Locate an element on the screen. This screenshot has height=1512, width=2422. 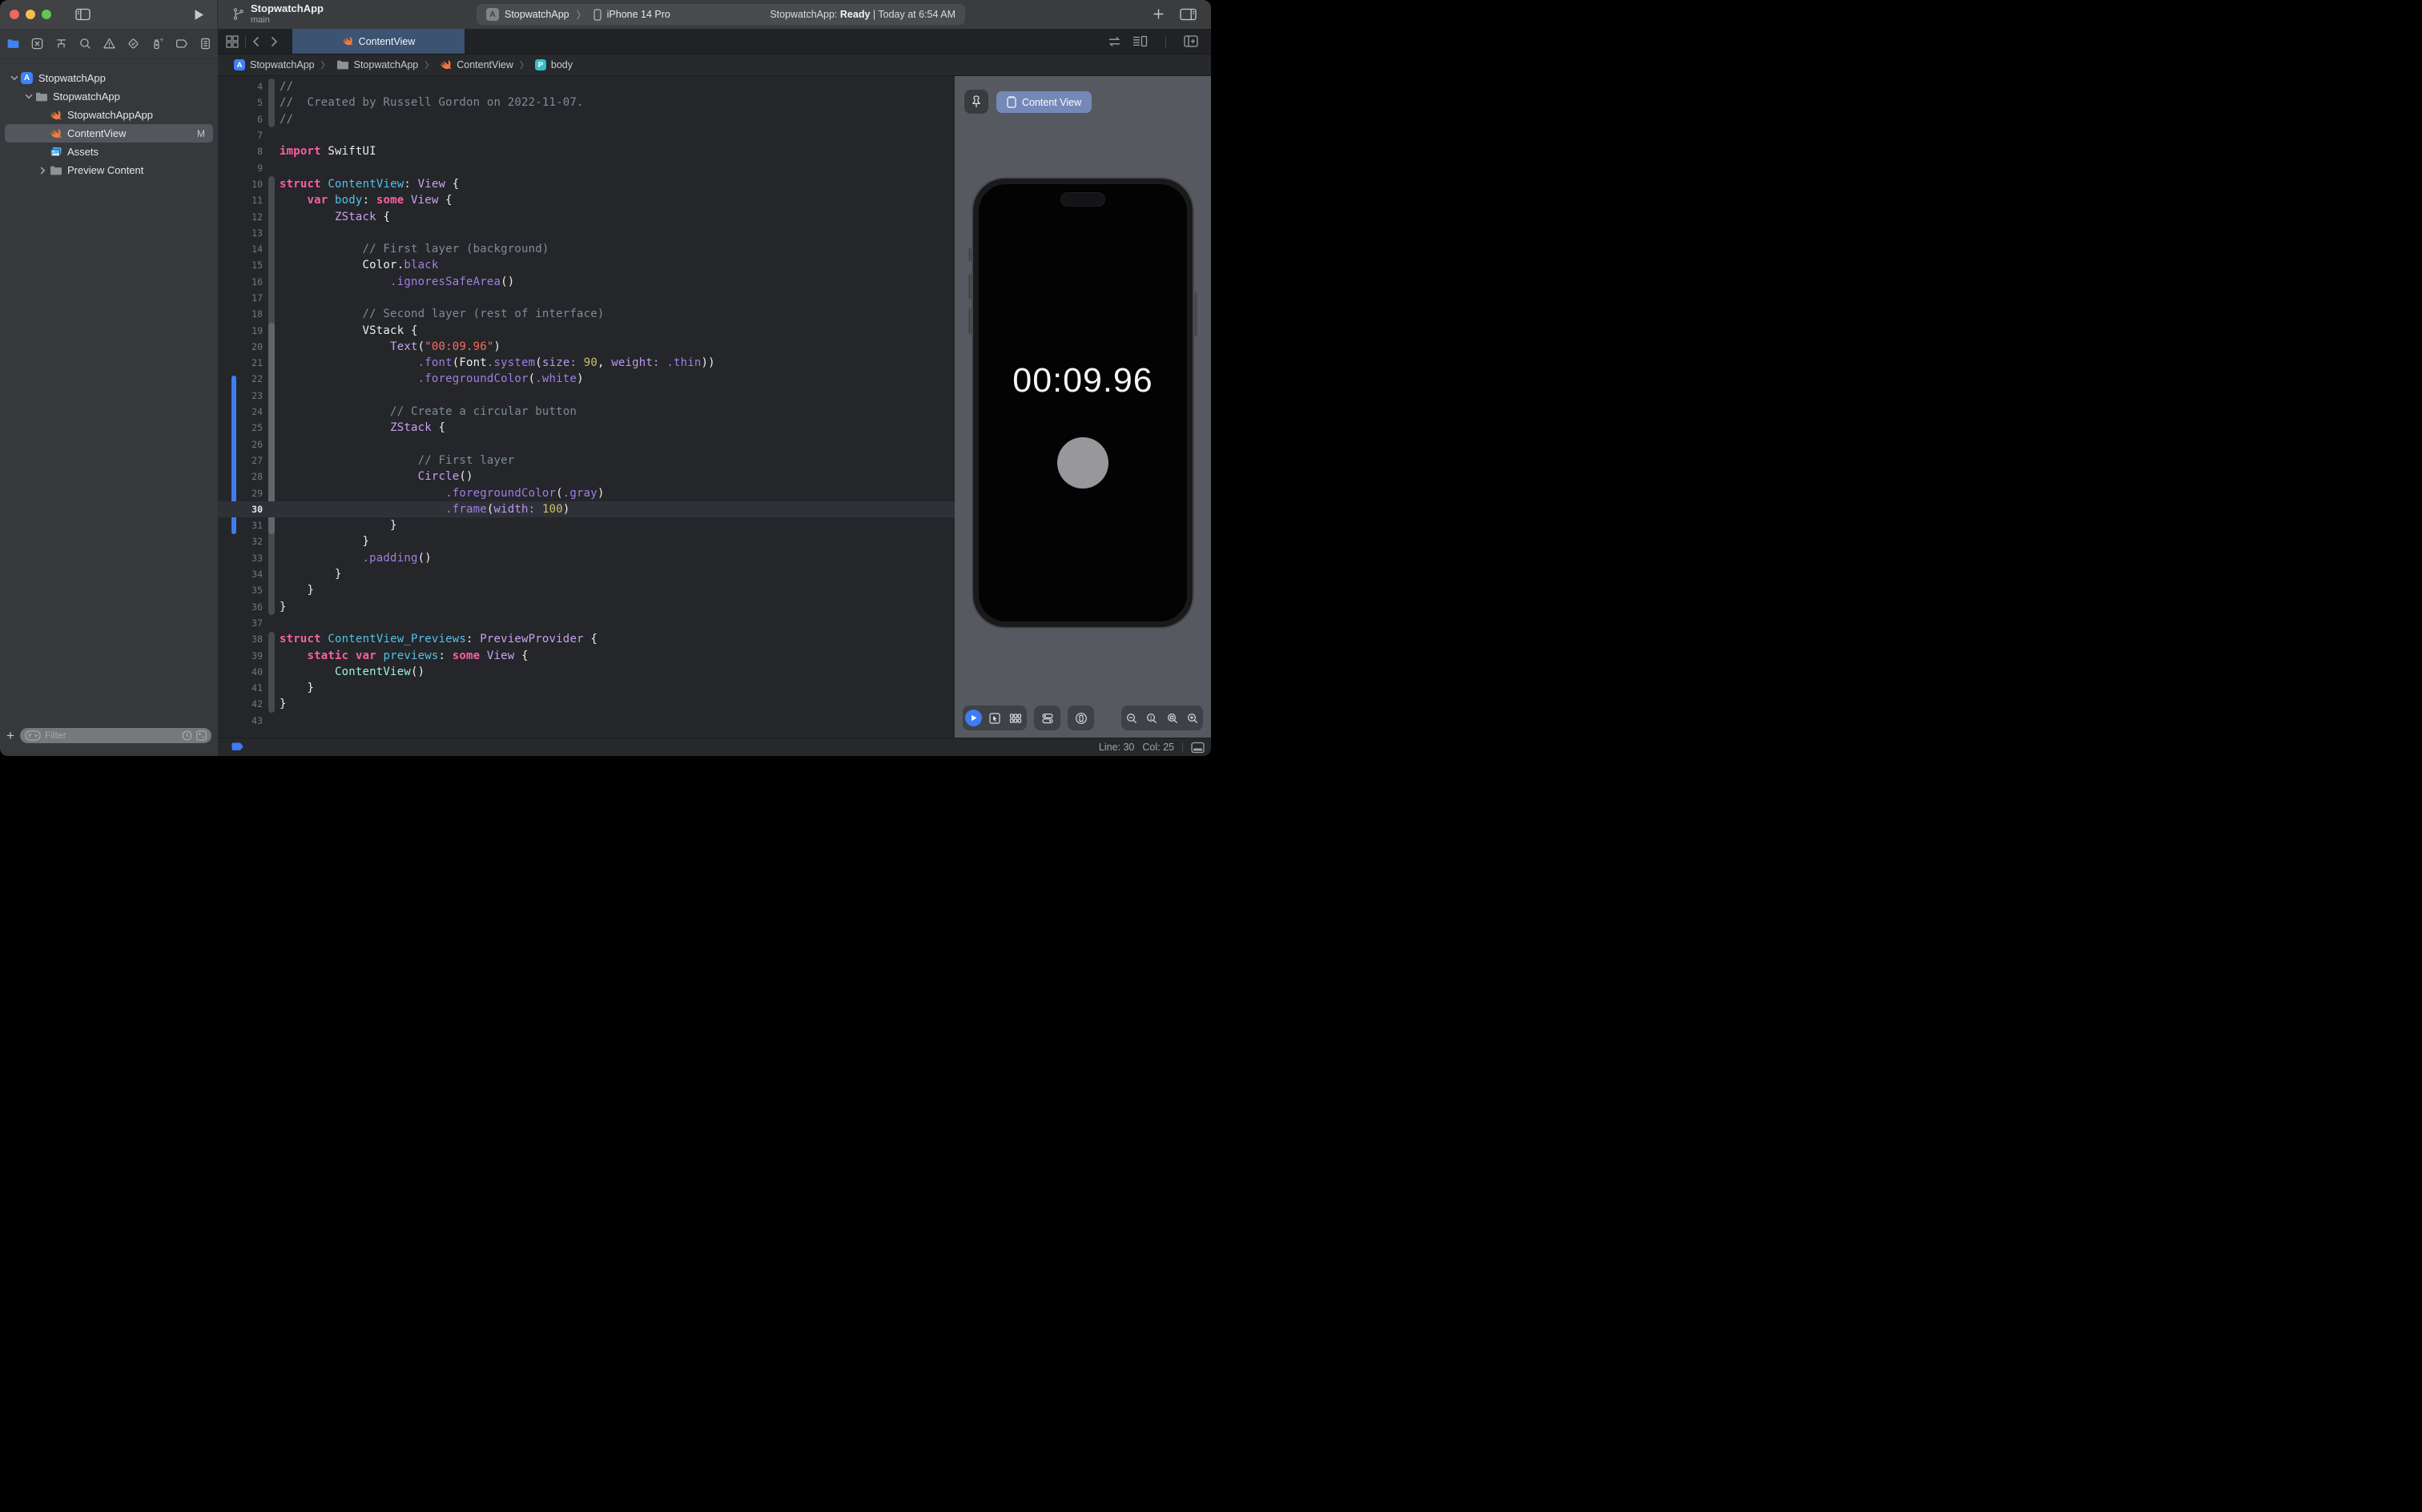
navigator-tab-symbols is located at coordinates (61, 43).